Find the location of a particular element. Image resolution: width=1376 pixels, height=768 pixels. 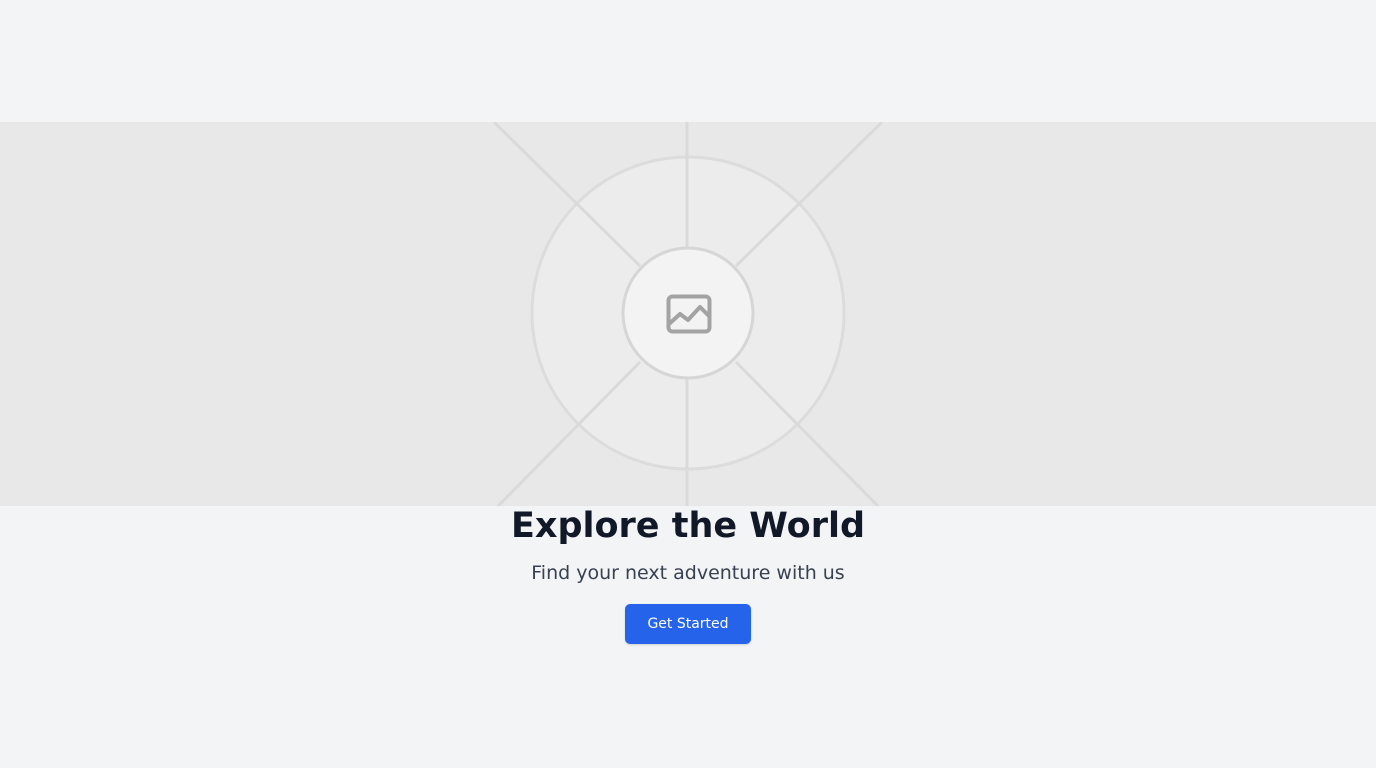

get-started-button: Get Started is located at coordinates (688, 624).